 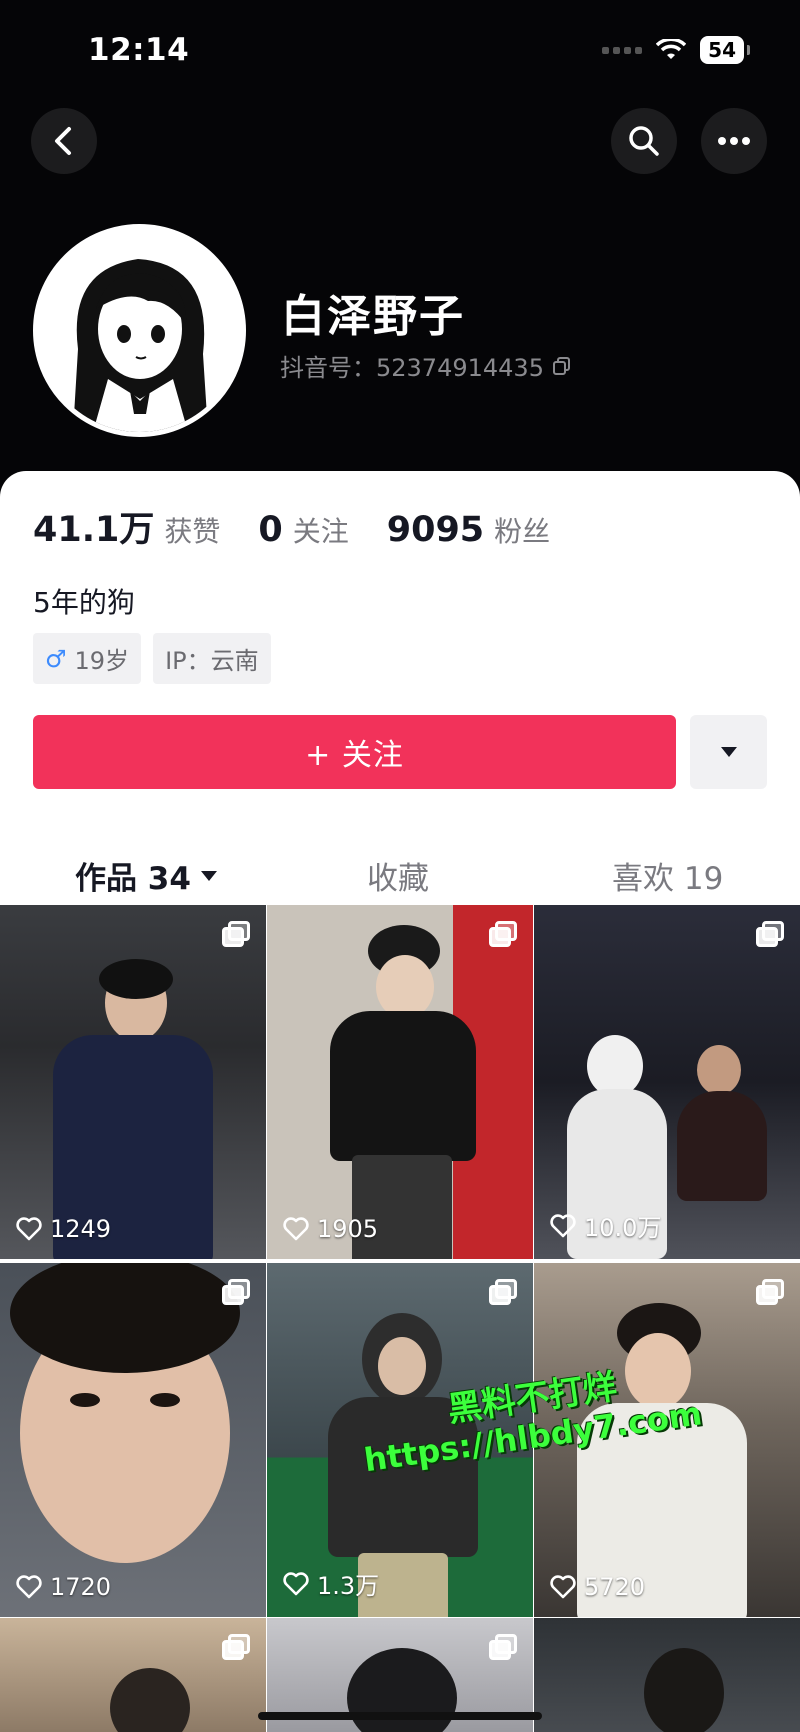 I want to click on recommend-dropdown-button, so click(x=728, y=752).